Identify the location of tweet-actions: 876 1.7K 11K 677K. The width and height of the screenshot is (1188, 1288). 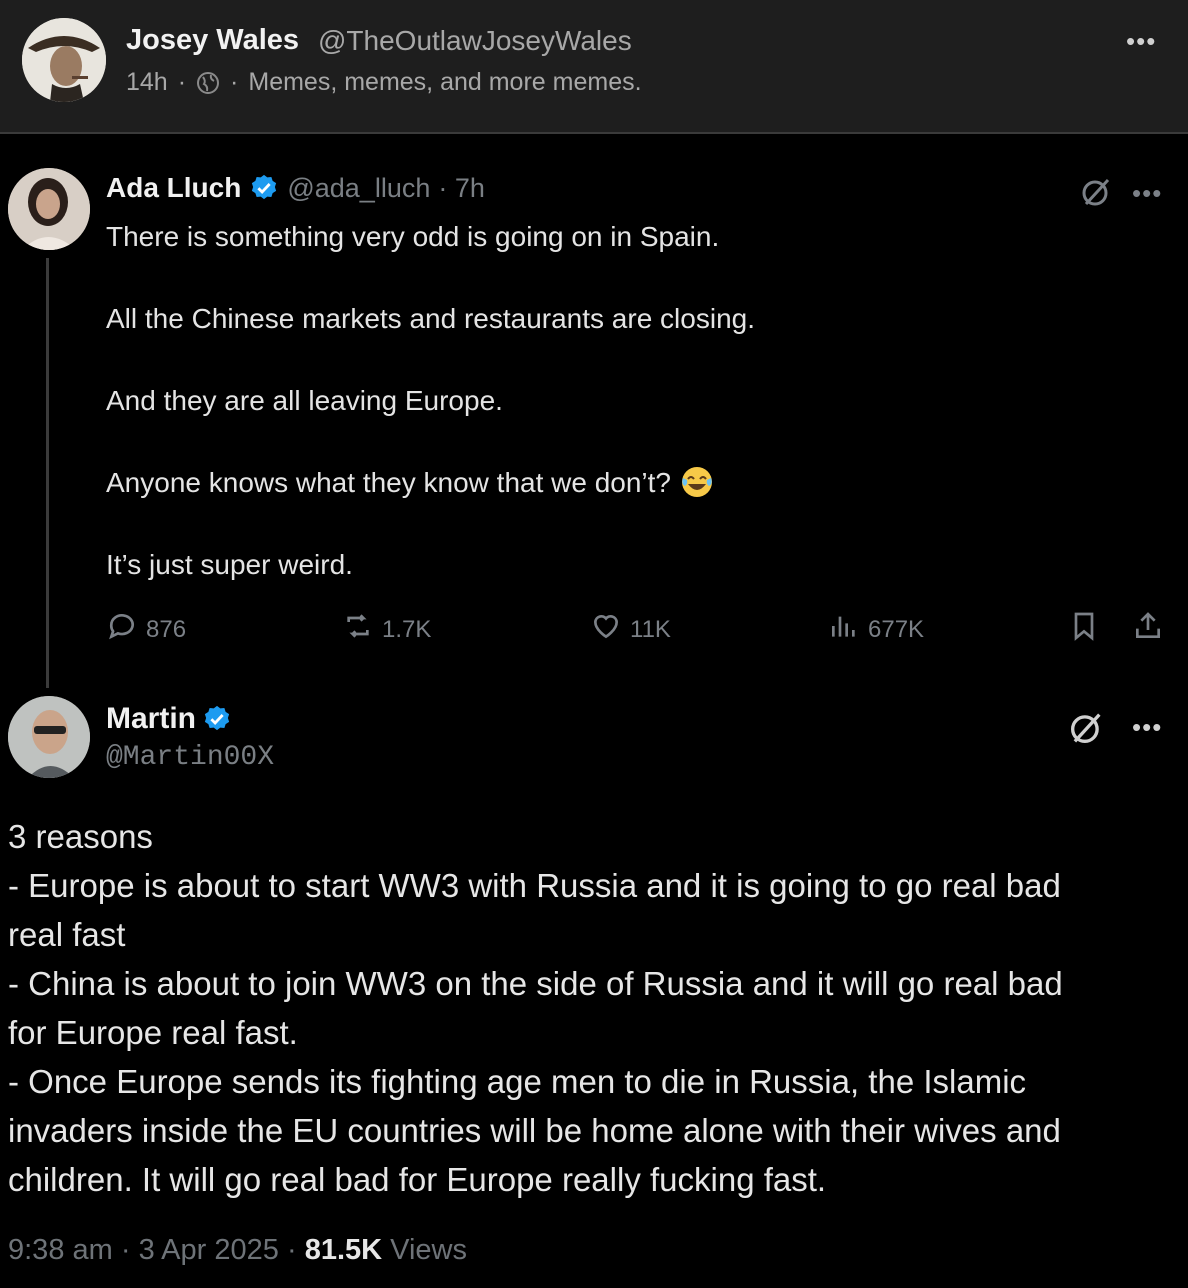
(636, 630).